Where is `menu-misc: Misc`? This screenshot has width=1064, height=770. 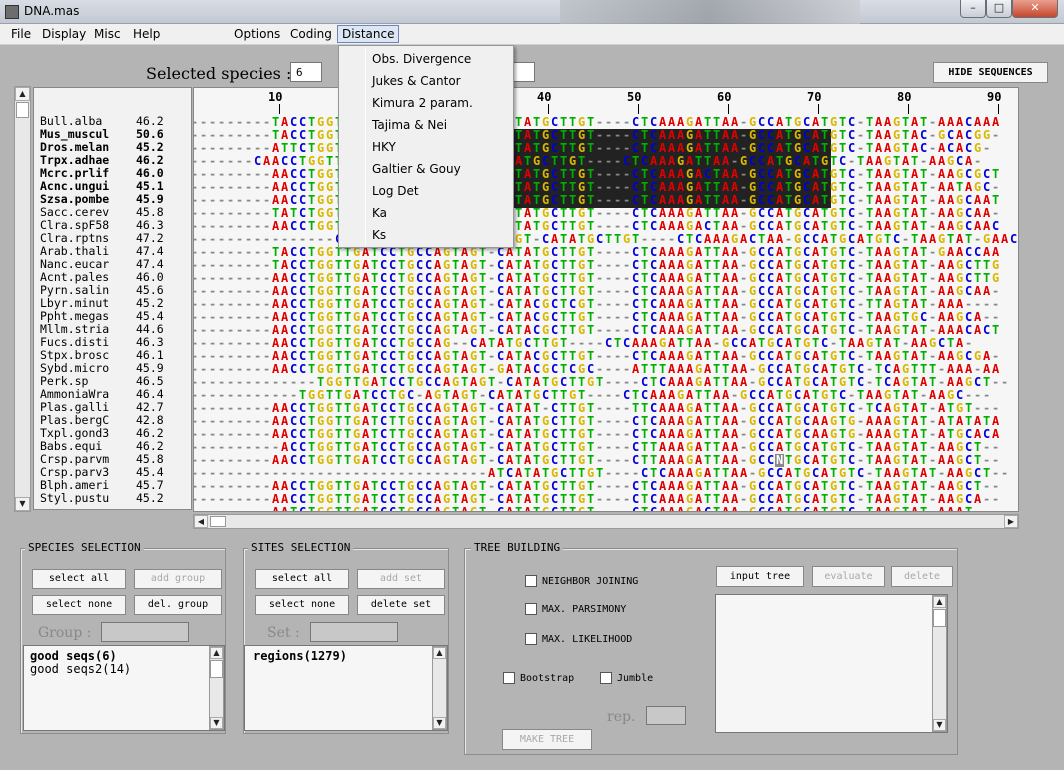 menu-misc: Misc is located at coordinates (107, 34).